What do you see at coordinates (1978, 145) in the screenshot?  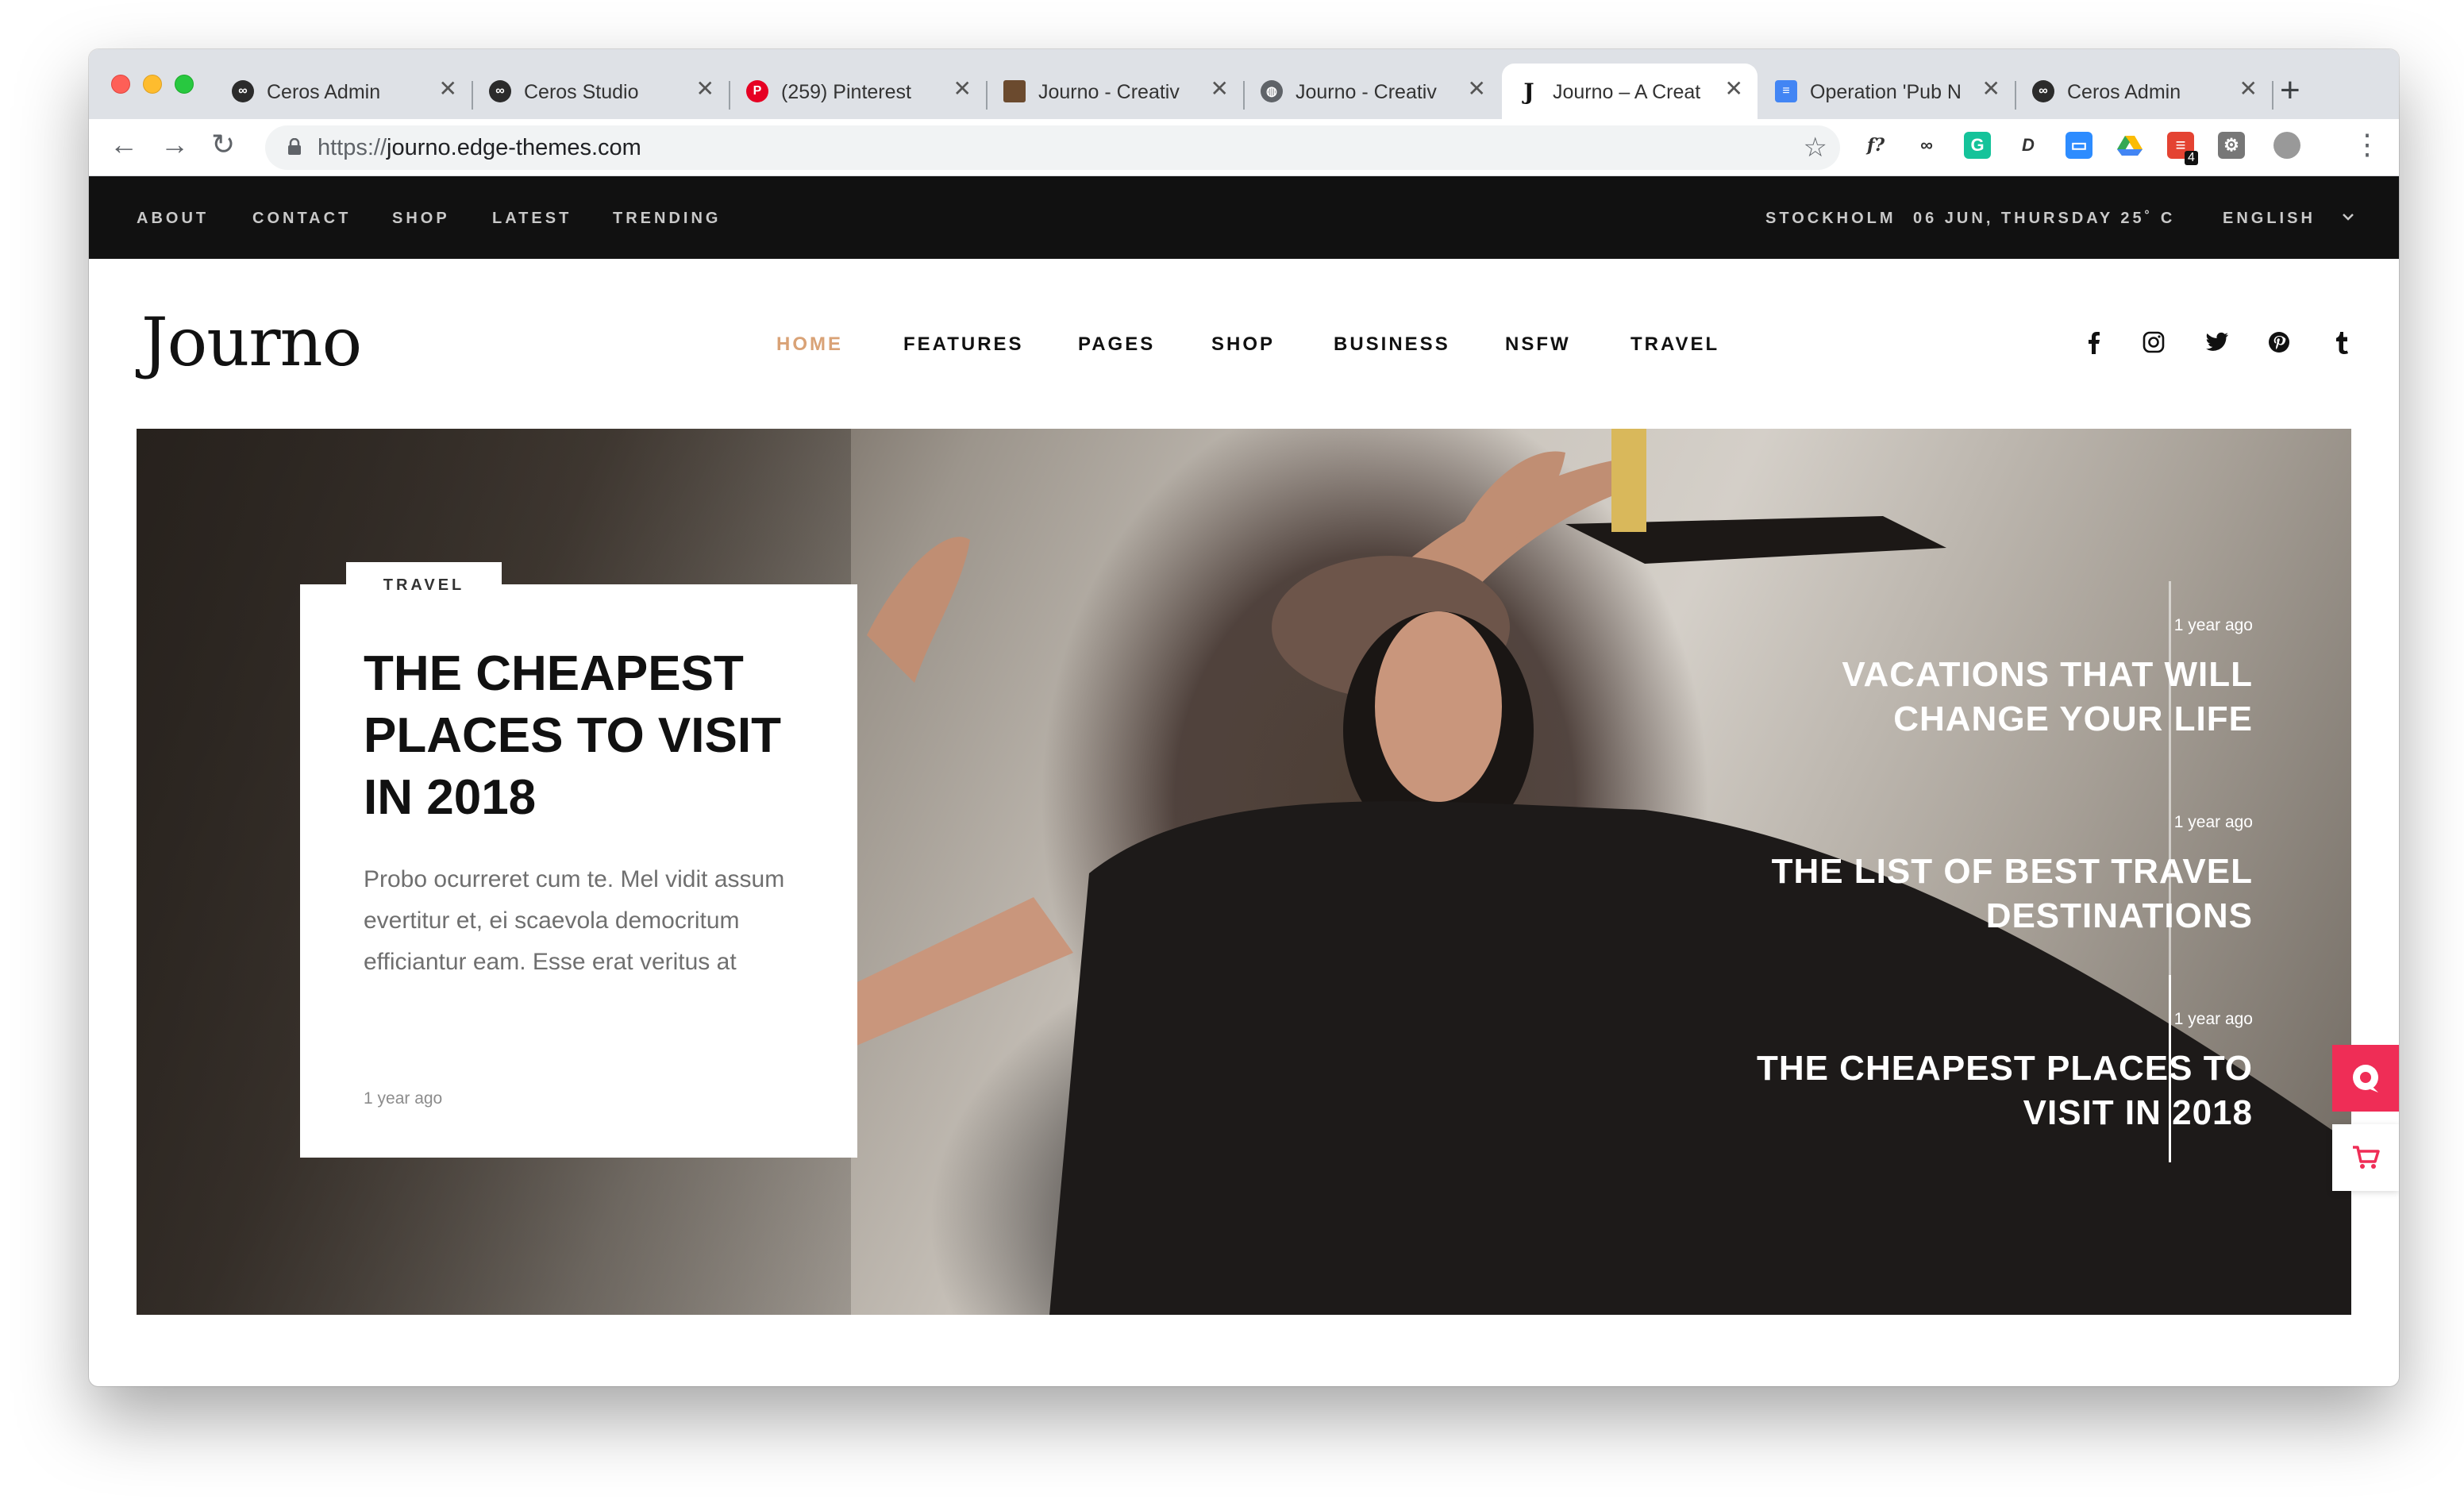 I see `grammarly-extension-icon: G` at bounding box center [1978, 145].